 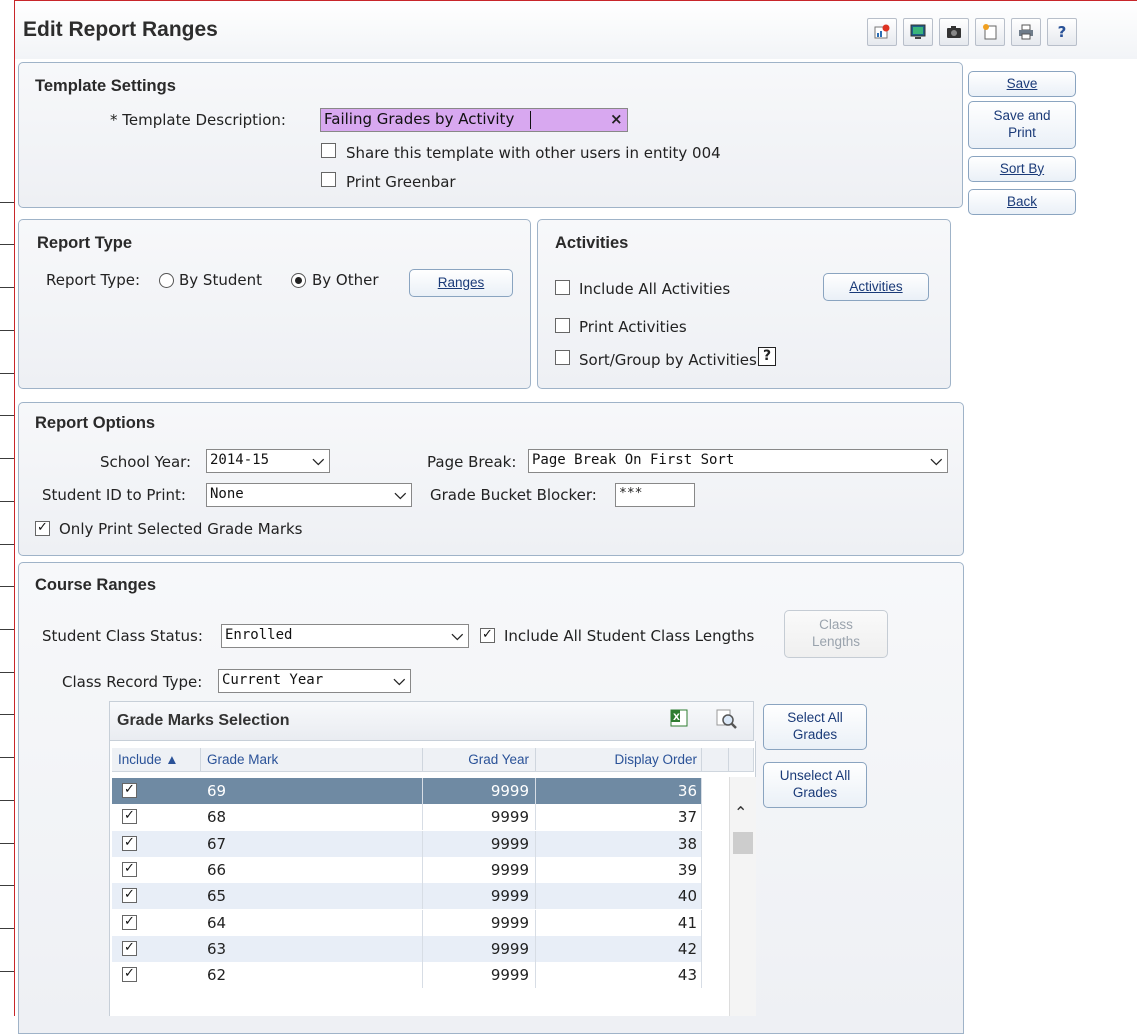 I want to click on grade-bucket-label: Grade Bucket Blocker:, so click(x=513, y=495).